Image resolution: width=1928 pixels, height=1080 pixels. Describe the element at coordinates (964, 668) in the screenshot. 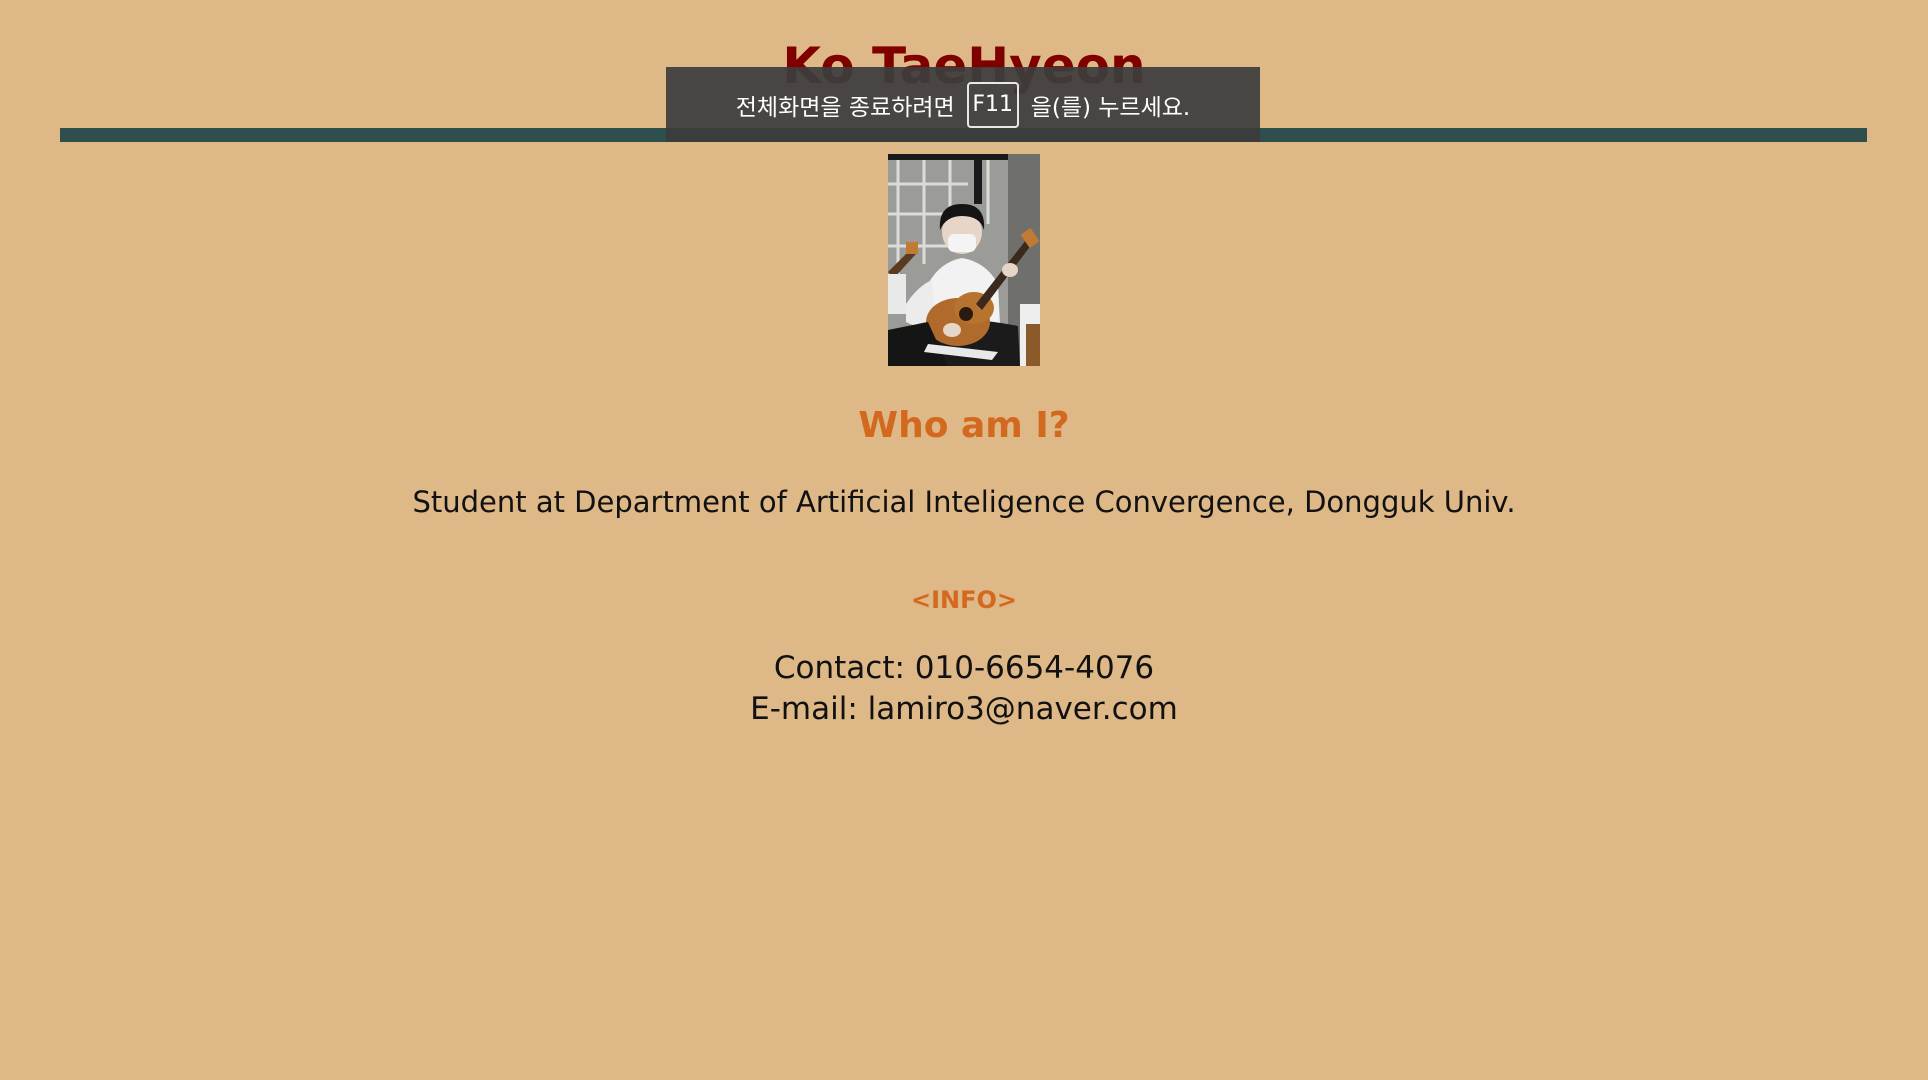

I see `contact-phone: Contact: 010-6654-4076` at that location.